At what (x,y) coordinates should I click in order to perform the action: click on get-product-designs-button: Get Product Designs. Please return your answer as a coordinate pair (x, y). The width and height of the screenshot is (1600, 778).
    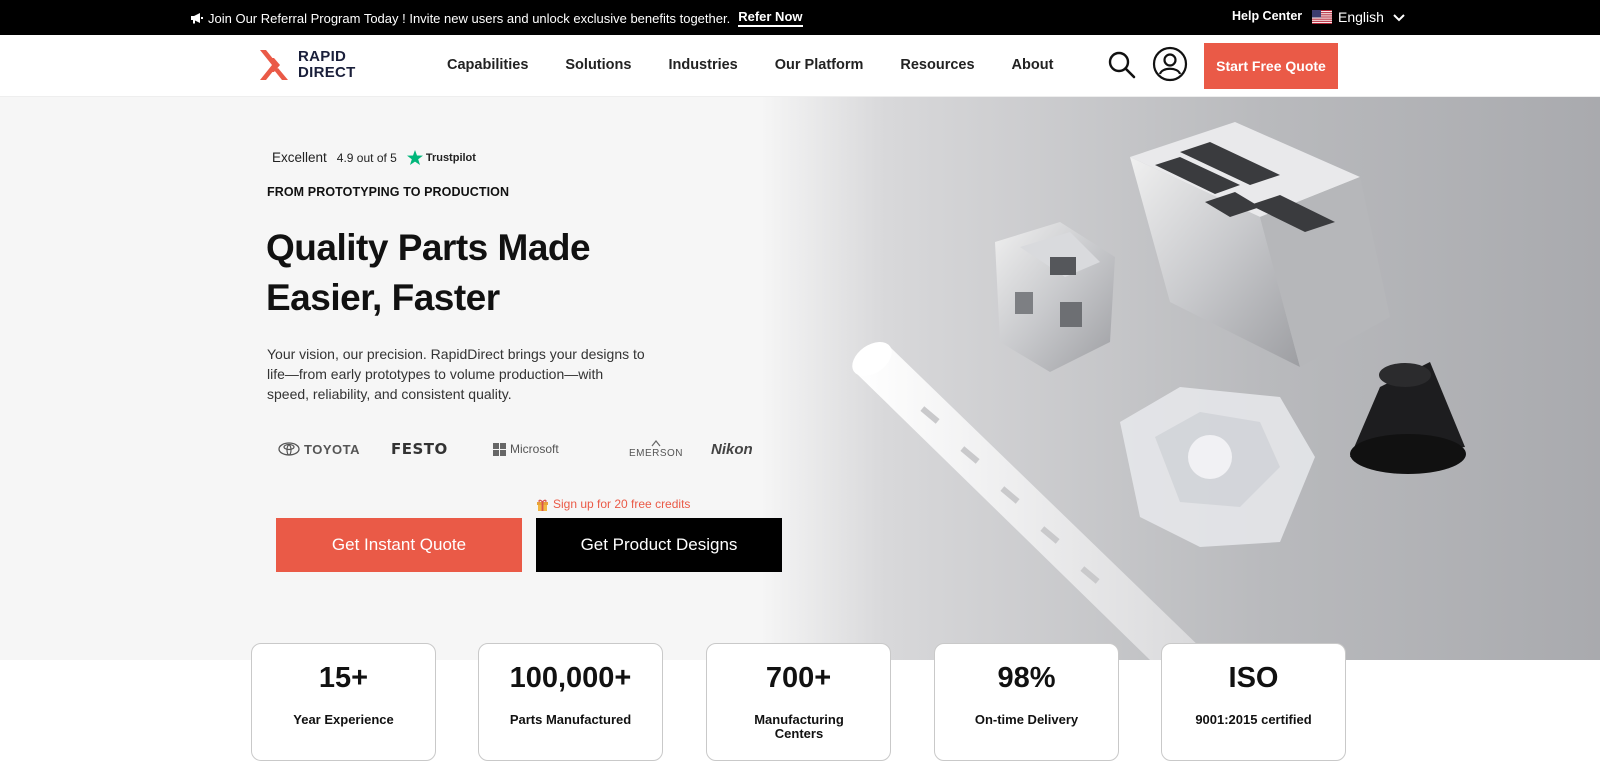
    Looking at the image, I should click on (659, 545).